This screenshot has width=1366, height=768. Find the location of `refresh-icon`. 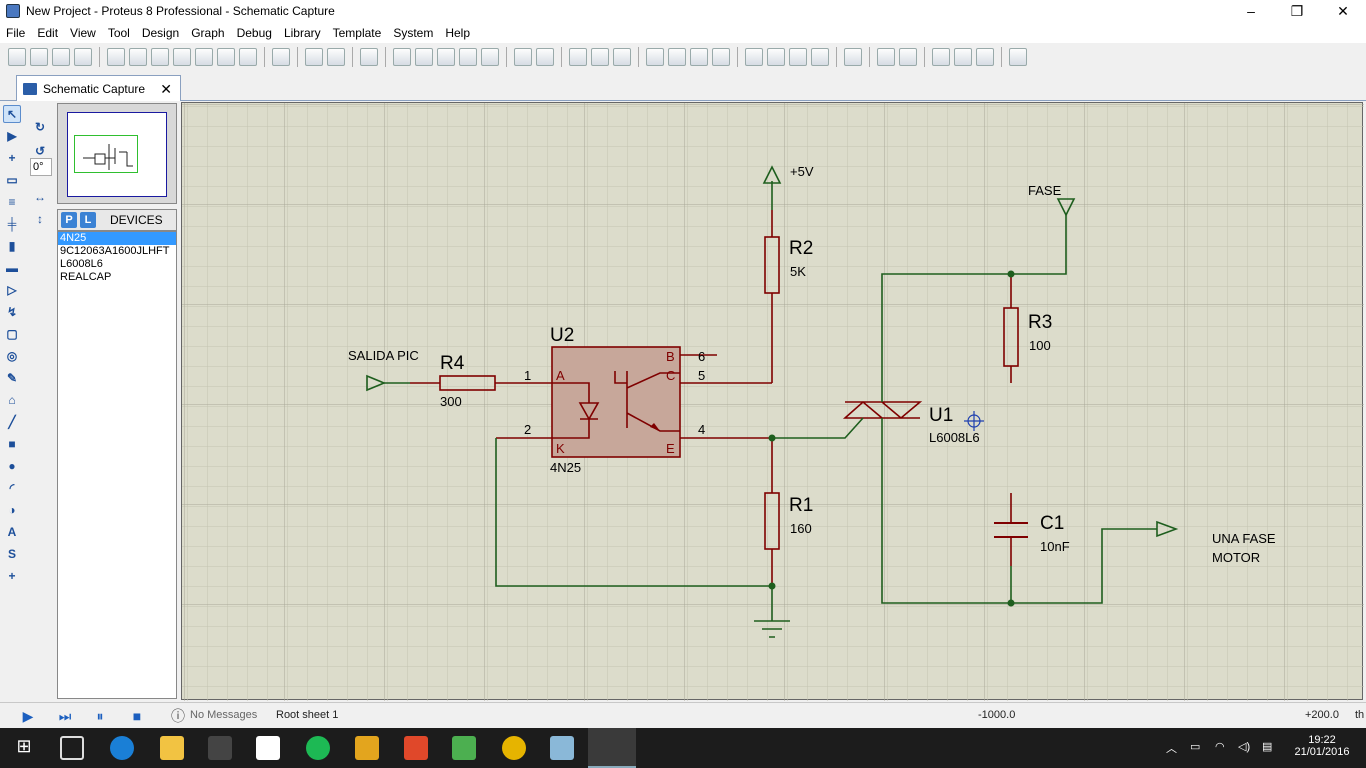

refresh-icon is located at coordinates (314, 57).